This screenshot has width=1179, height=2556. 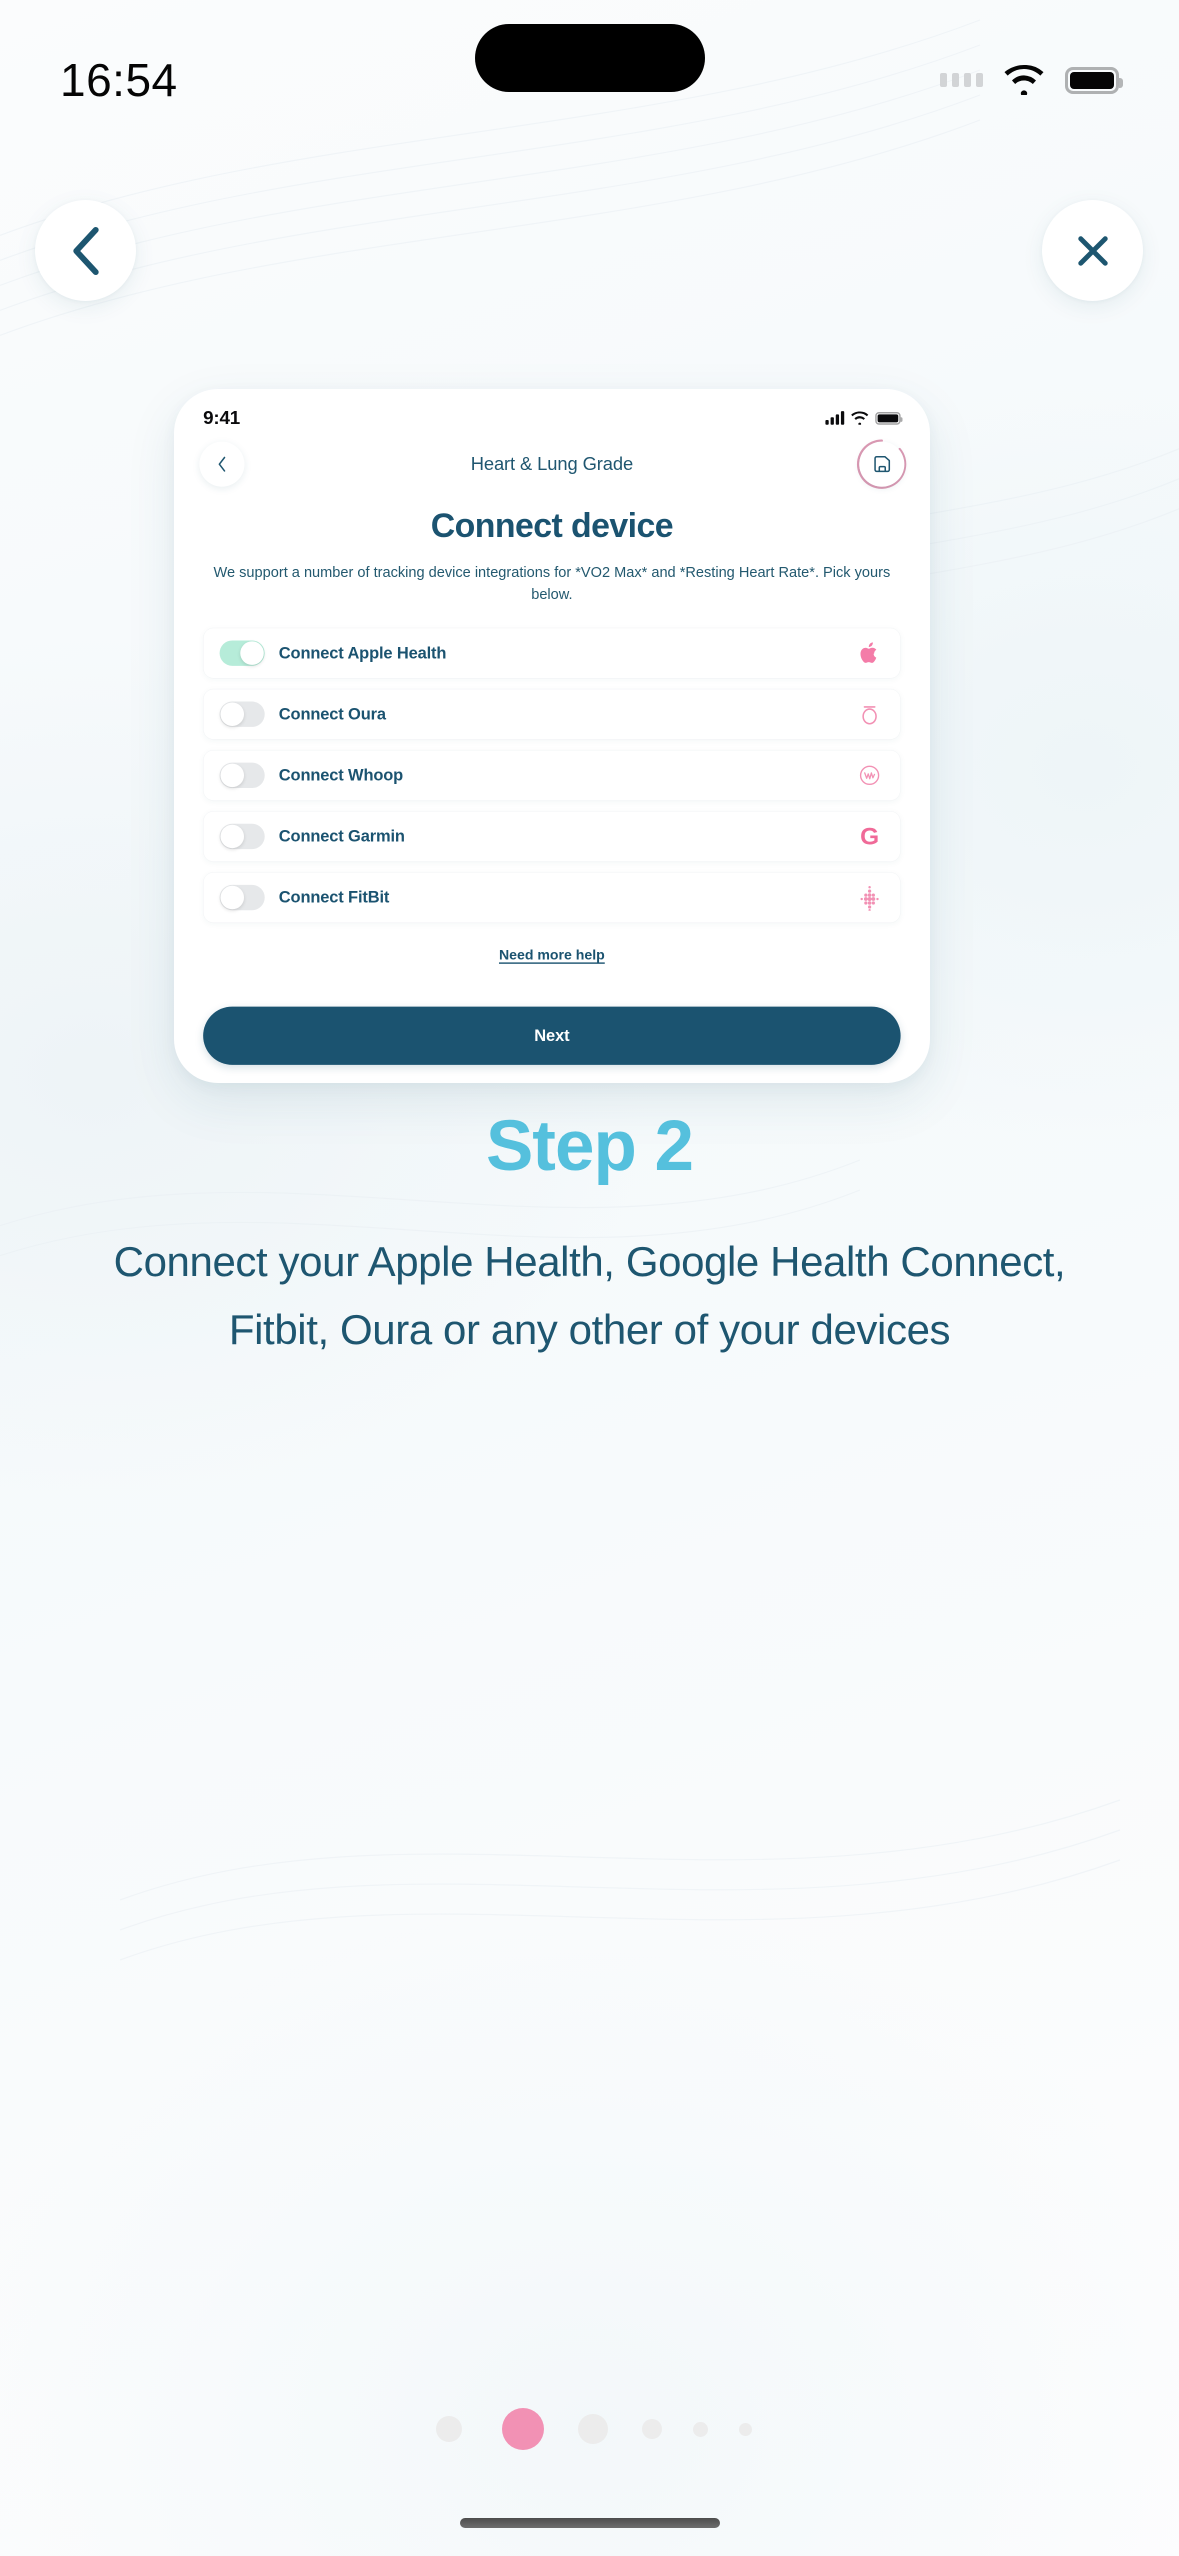 I want to click on back-button, so click(x=85, y=250).